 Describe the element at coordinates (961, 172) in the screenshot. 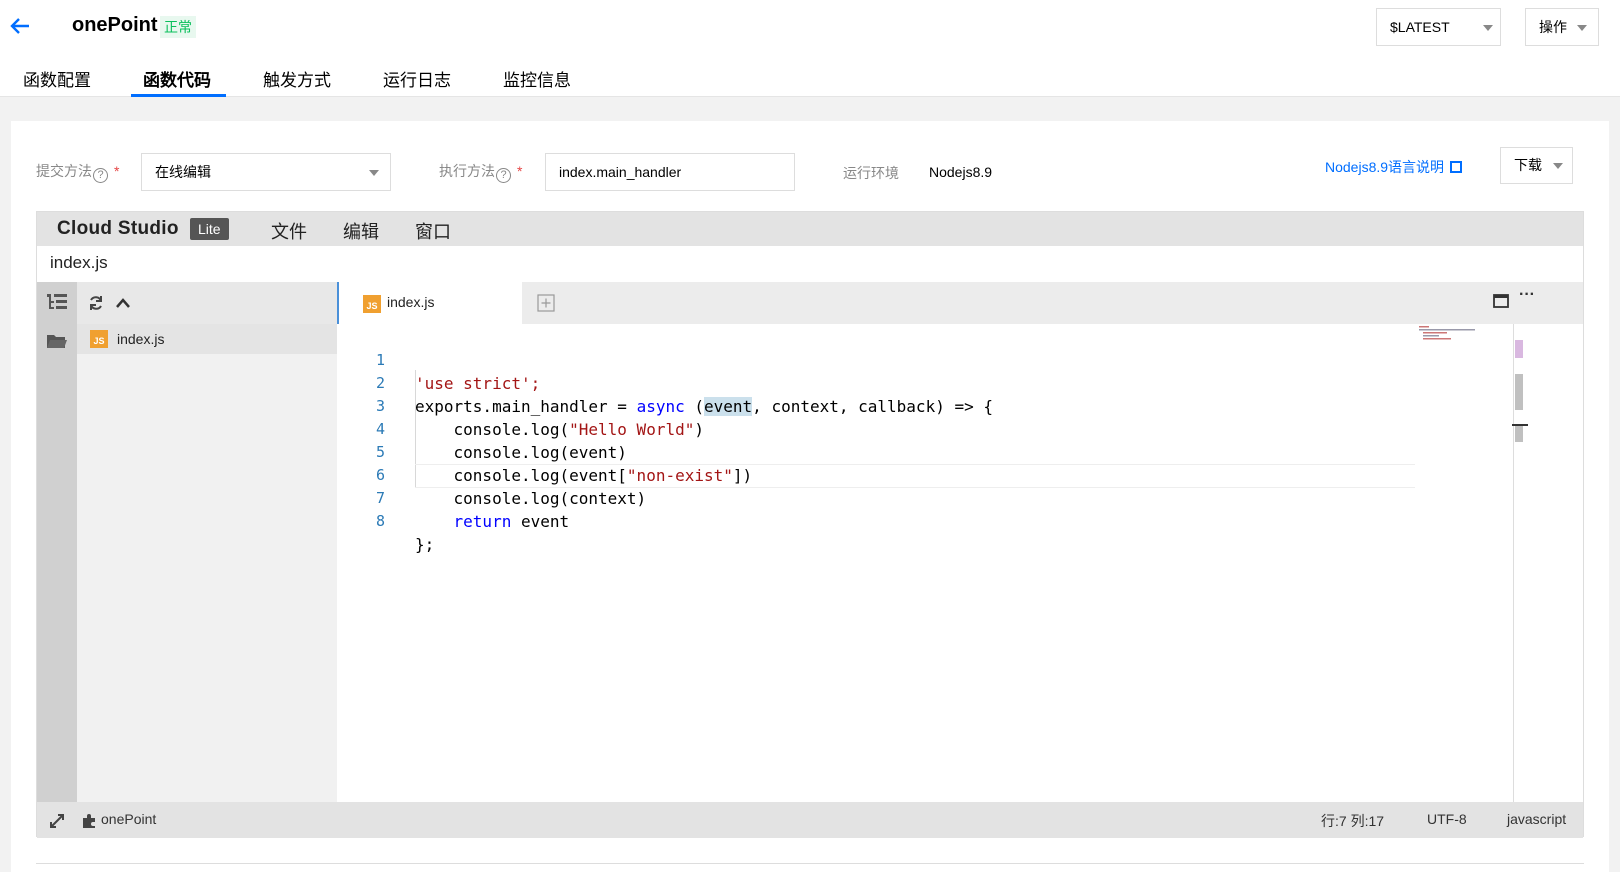

I see `runtime-value: Nodejs8.9` at that location.